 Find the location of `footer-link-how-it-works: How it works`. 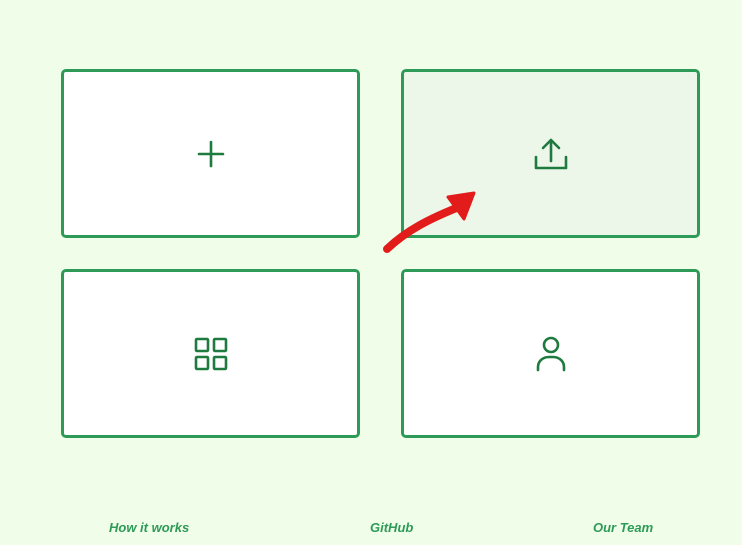

footer-link-how-it-works: How it works is located at coordinates (149, 528).